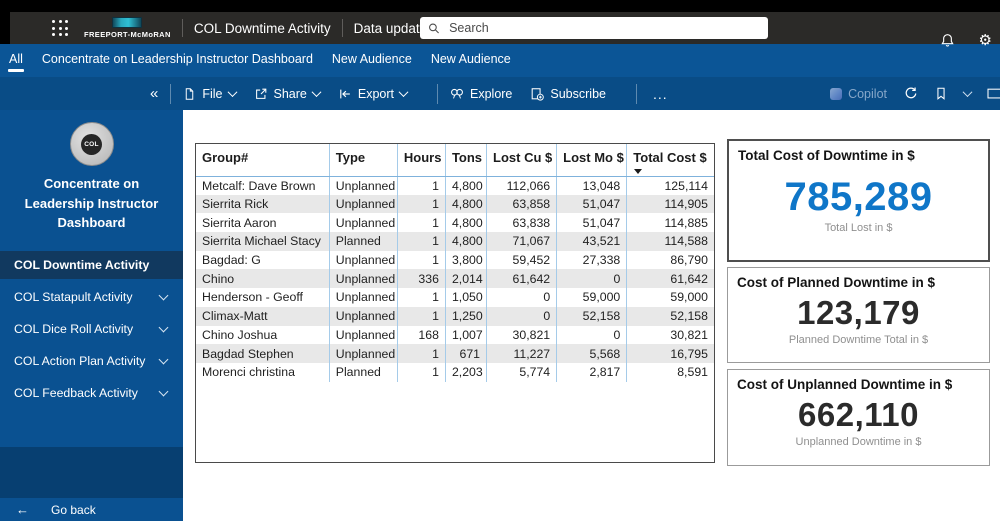 The width and height of the screenshot is (1000, 521). What do you see at coordinates (522, 160) in the screenshot?
I see `column-header: Lost Cu $` at bounding box center [522, 160].